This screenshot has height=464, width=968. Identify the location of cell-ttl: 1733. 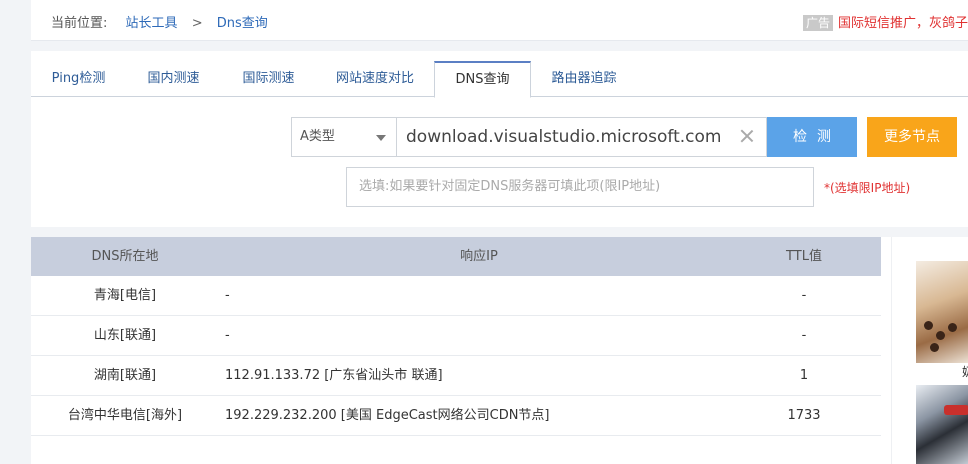
(804, 415).